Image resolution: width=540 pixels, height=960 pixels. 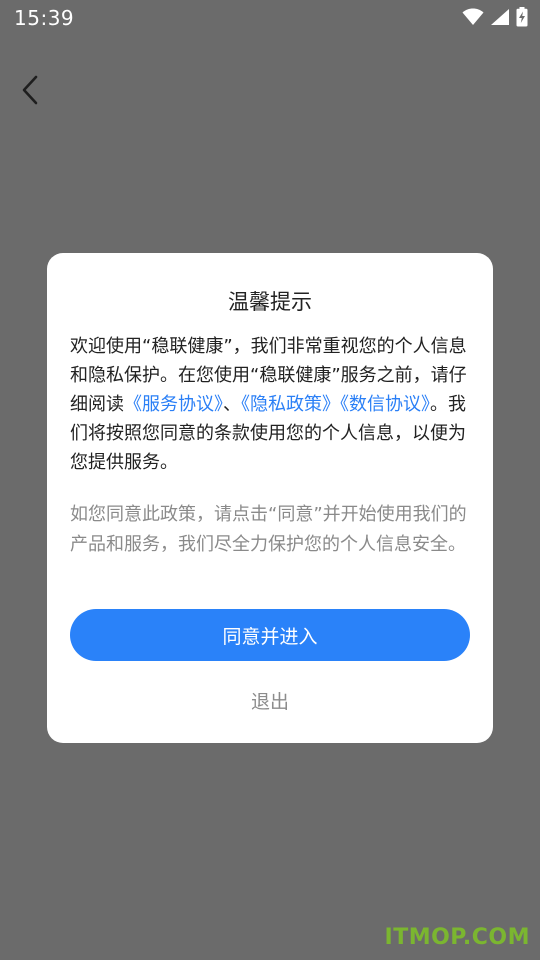 I want to click on status-icons, so click(x=495, y=17).